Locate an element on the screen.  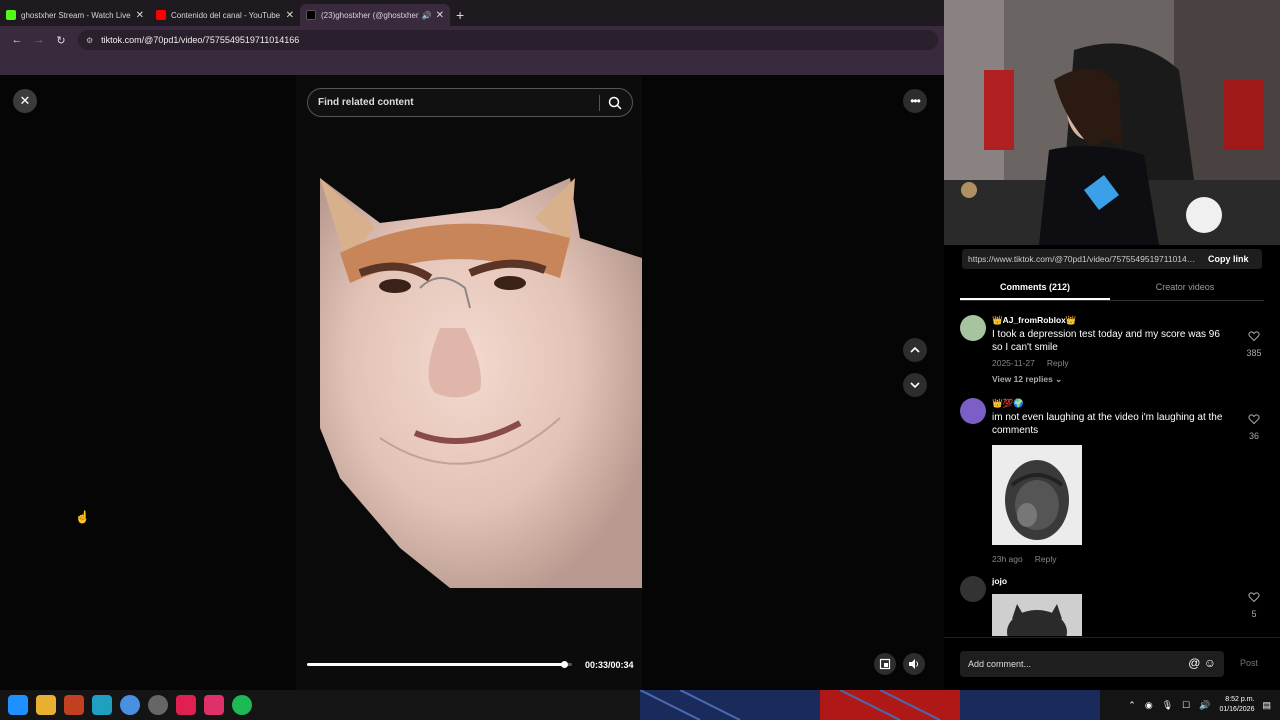
start-button-icon is located at coordinates (18, 705).